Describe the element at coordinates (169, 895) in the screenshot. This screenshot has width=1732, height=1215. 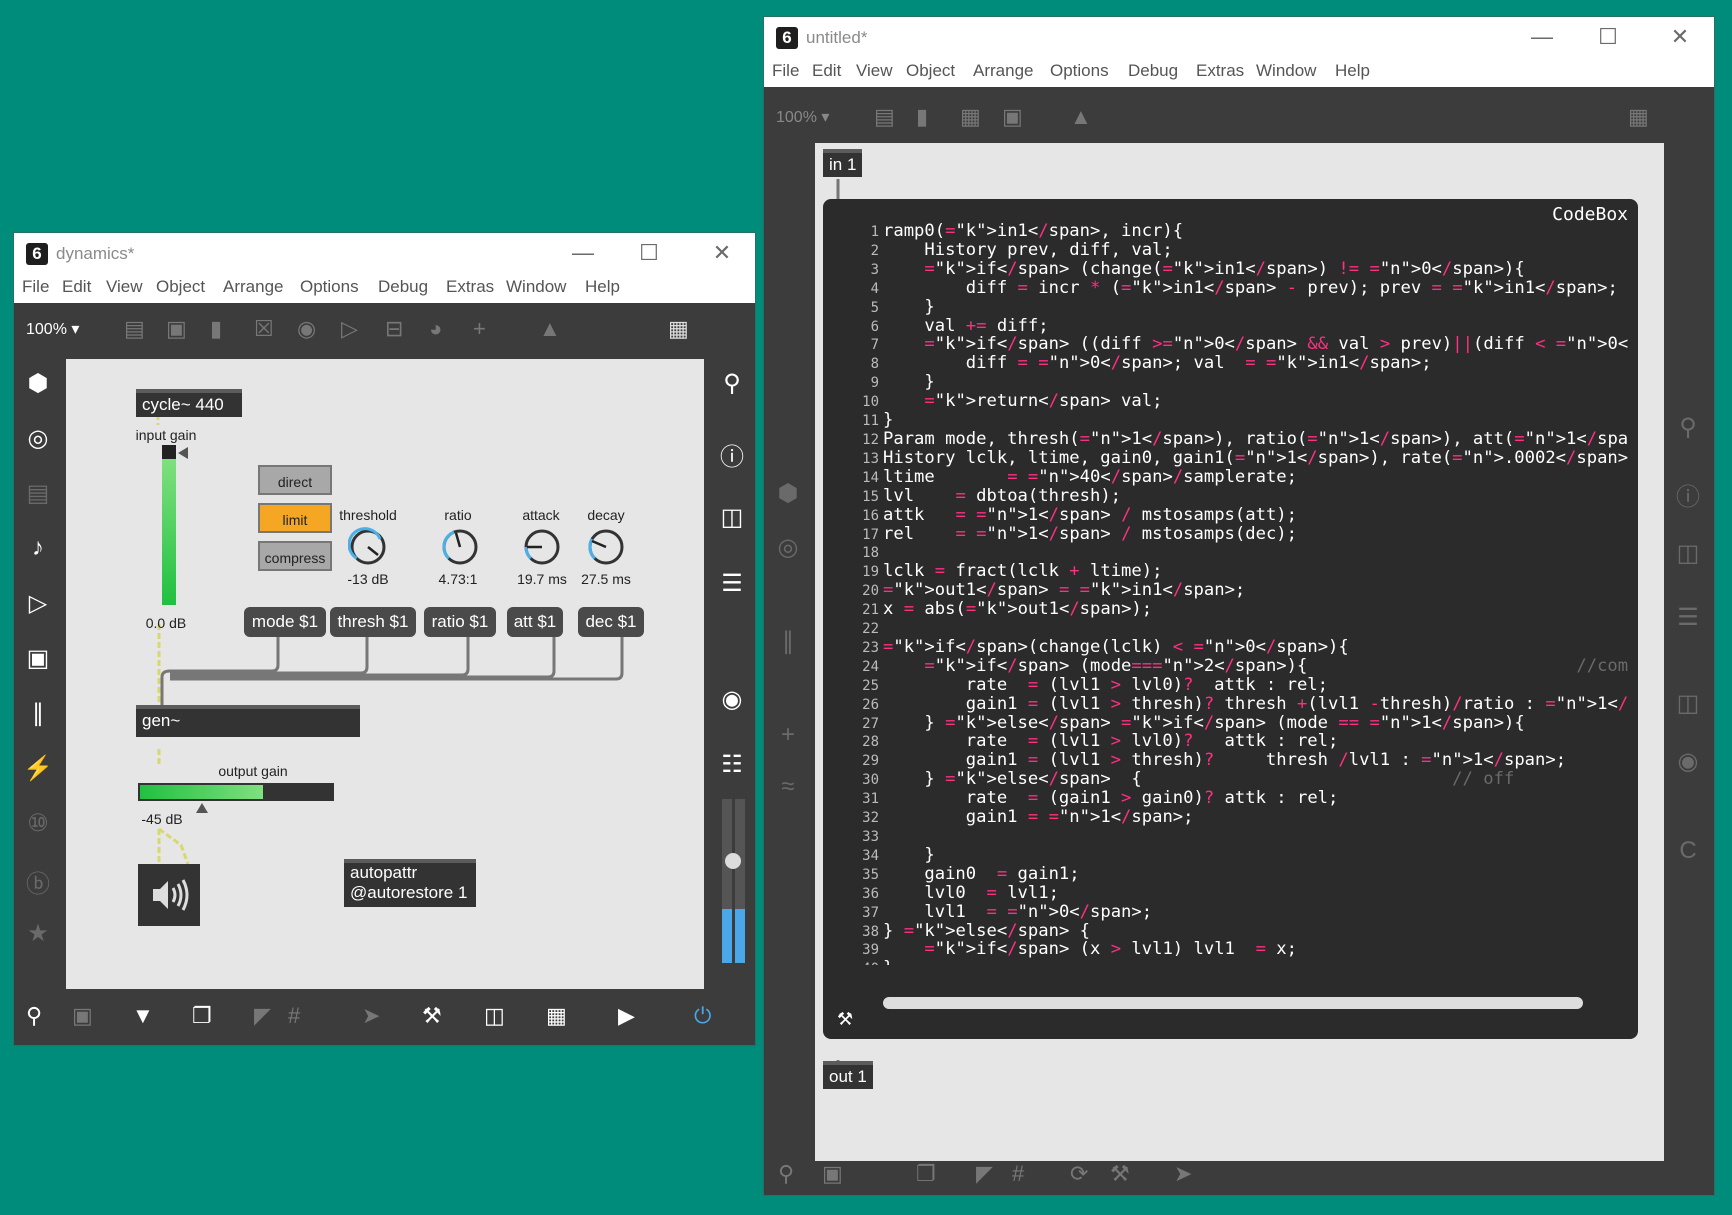
I see `speaker-dac` at that location.